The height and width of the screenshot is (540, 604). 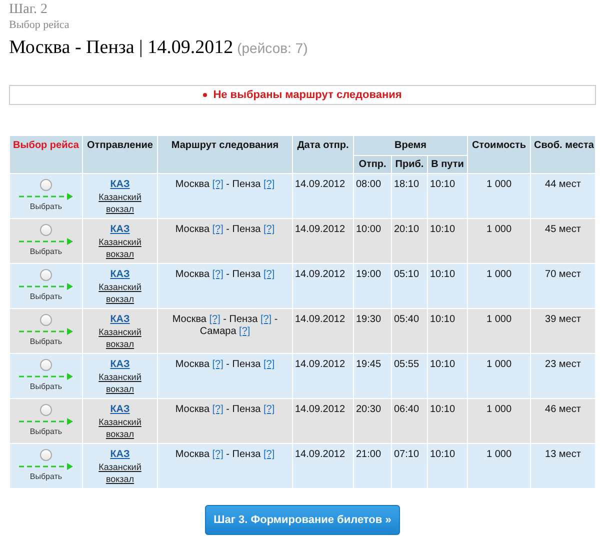 I want to click on table-cell: 05:40, so click(x=410, y=331).